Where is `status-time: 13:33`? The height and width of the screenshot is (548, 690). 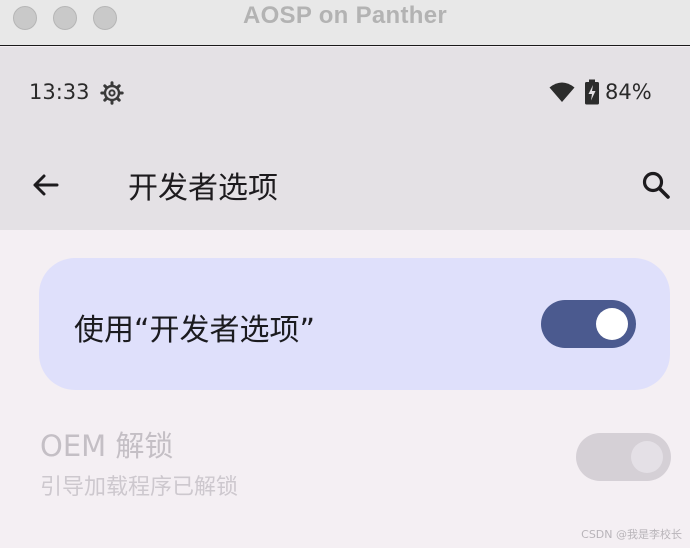
status-time: 13:33 is located at coordinates (59, 92).